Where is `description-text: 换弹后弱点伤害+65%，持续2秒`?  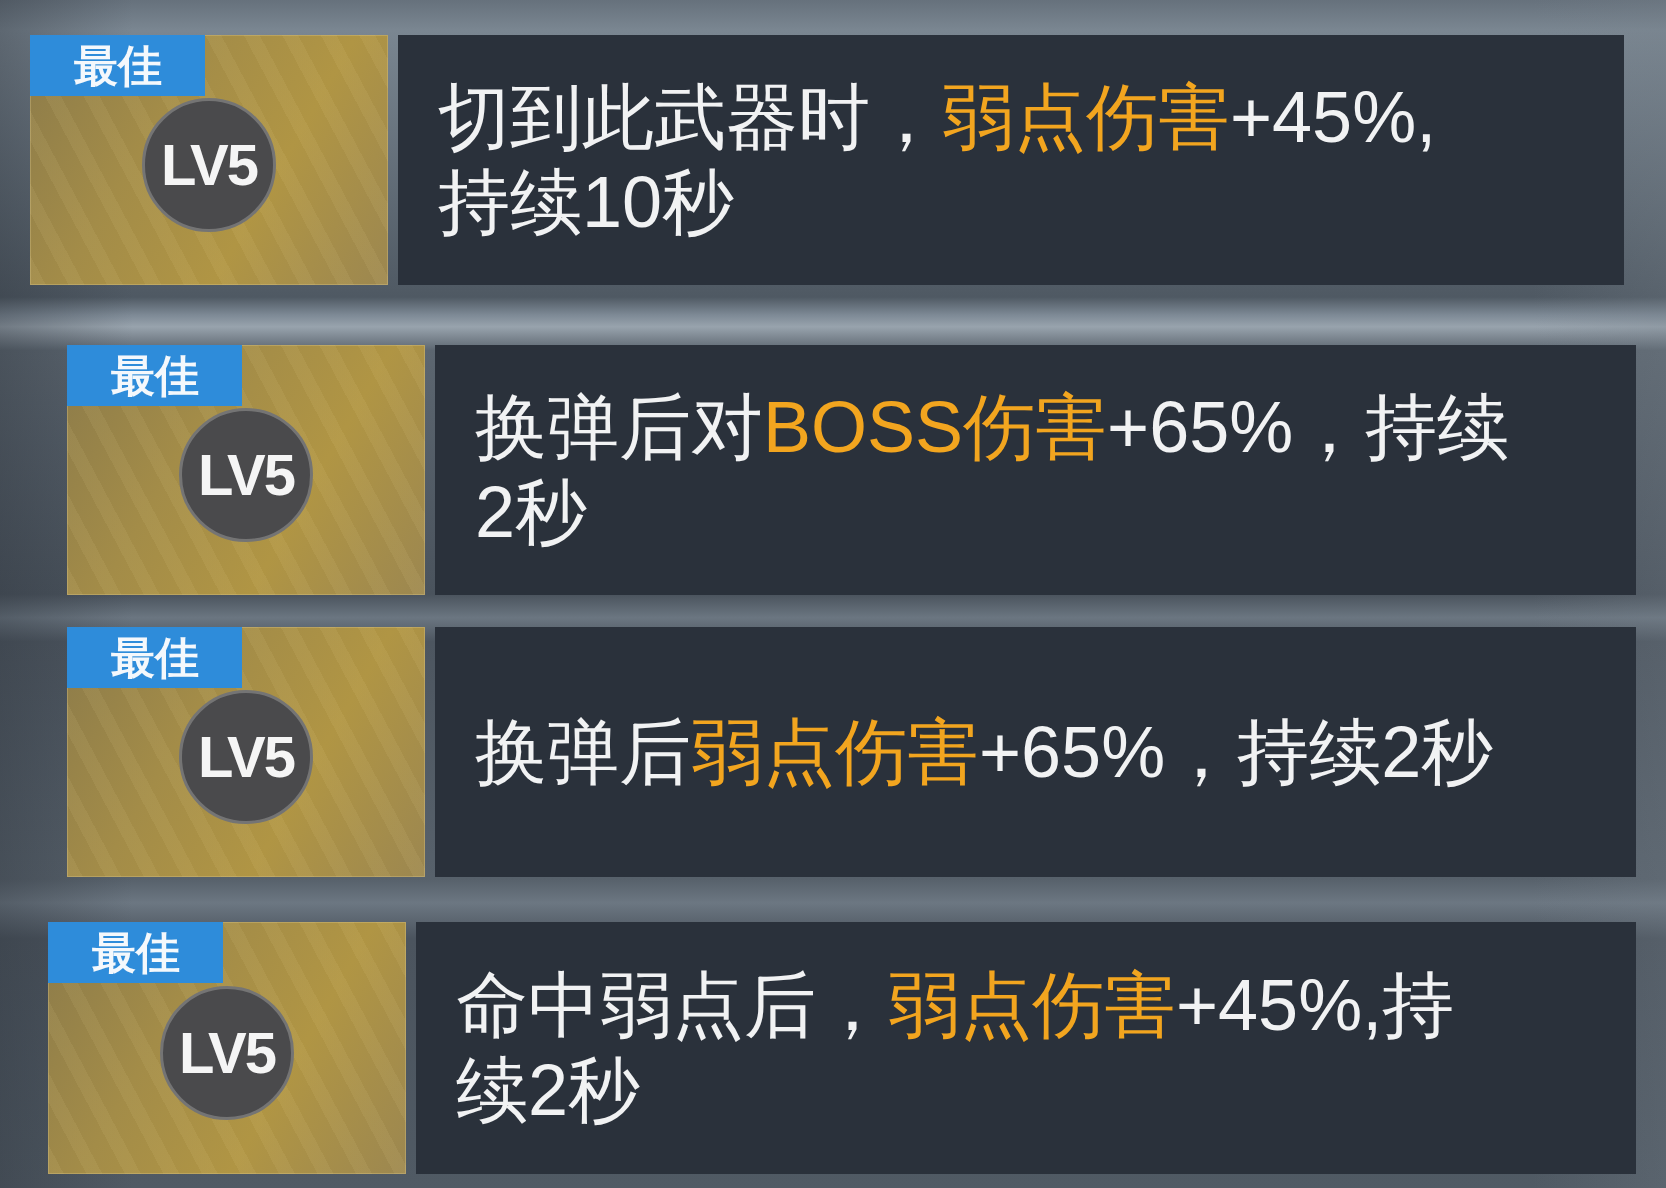 description-text: 换弹后弱点伤害+65%，持续2秒 is located at coordinates (984, 752).